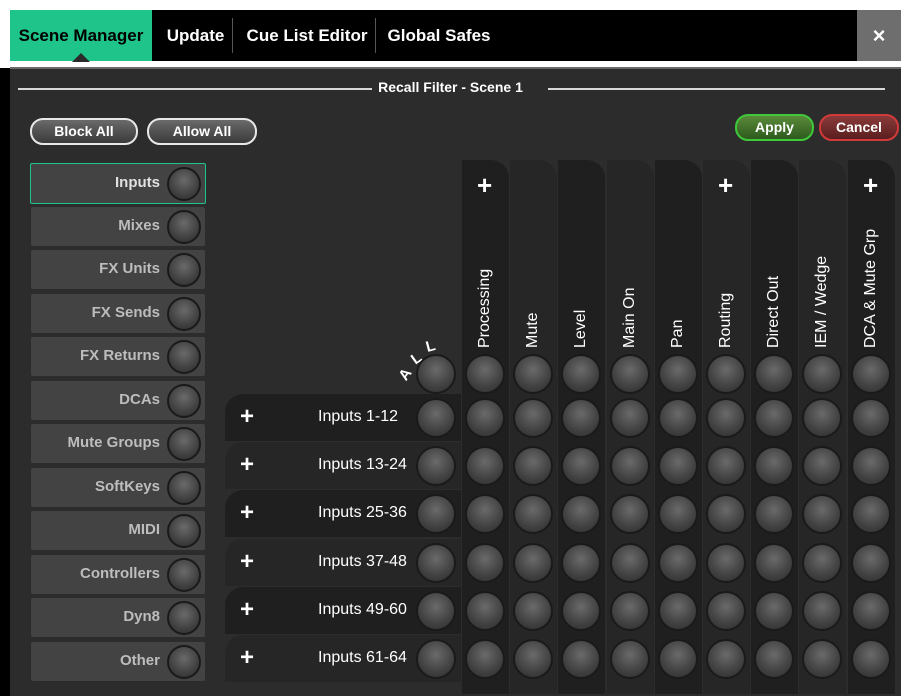 The width and height of the screenshot is (901, 696). Describe the element at coordinates (436, 374) in the screenshot. I see `all-toggle-knob` at that location.